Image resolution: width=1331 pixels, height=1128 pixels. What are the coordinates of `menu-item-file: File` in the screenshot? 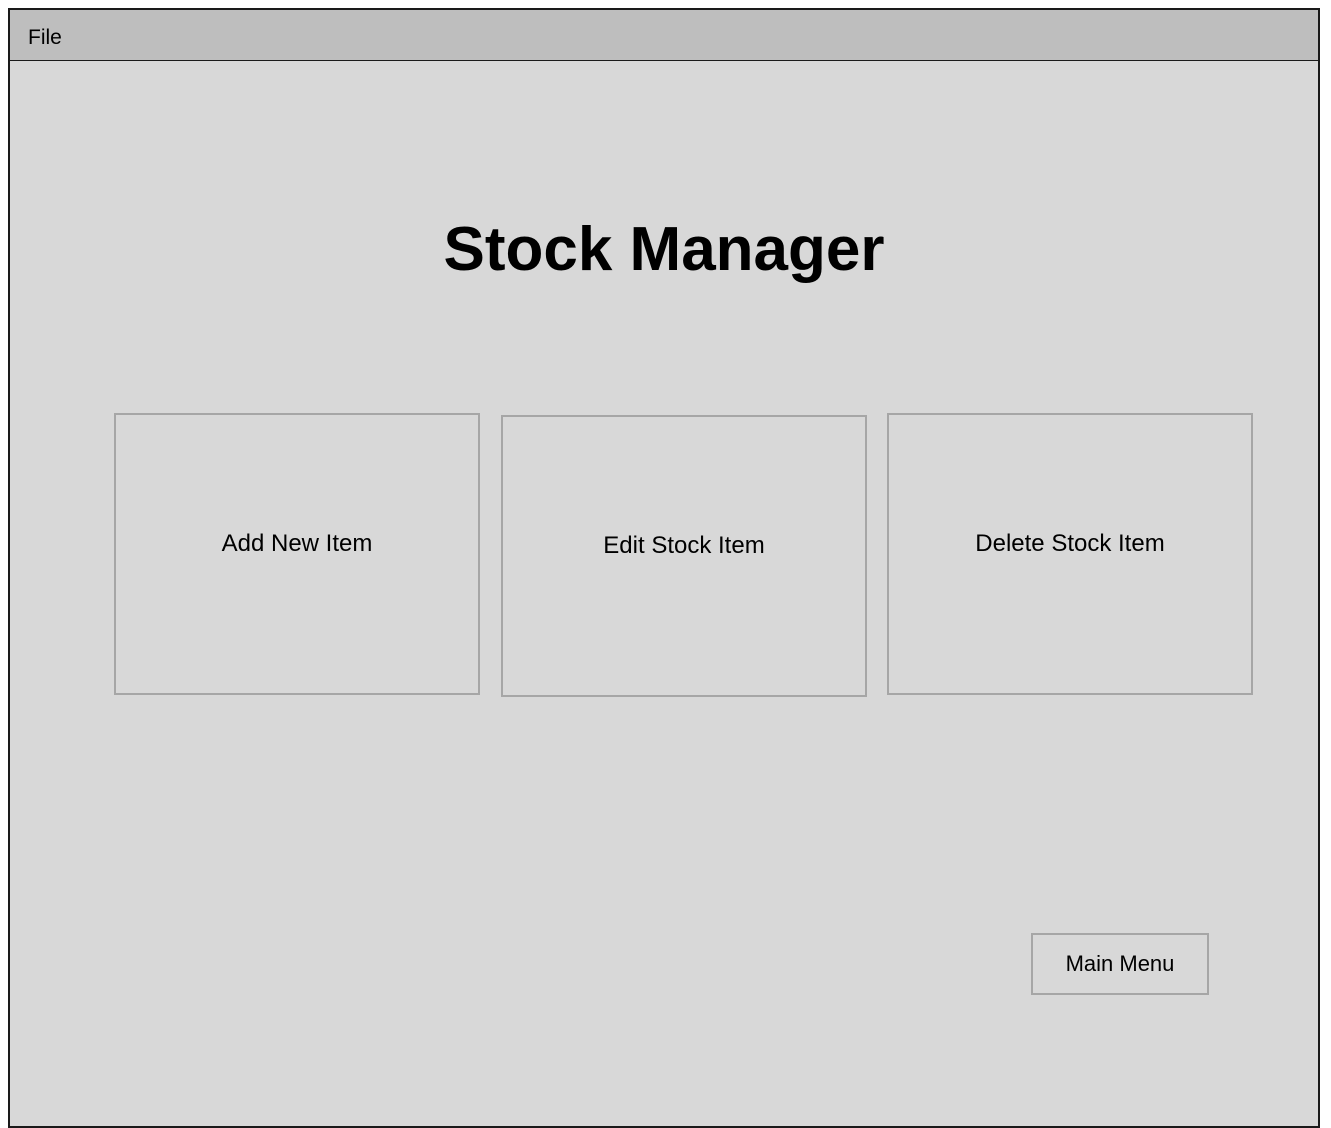 It's located at (45, 38).